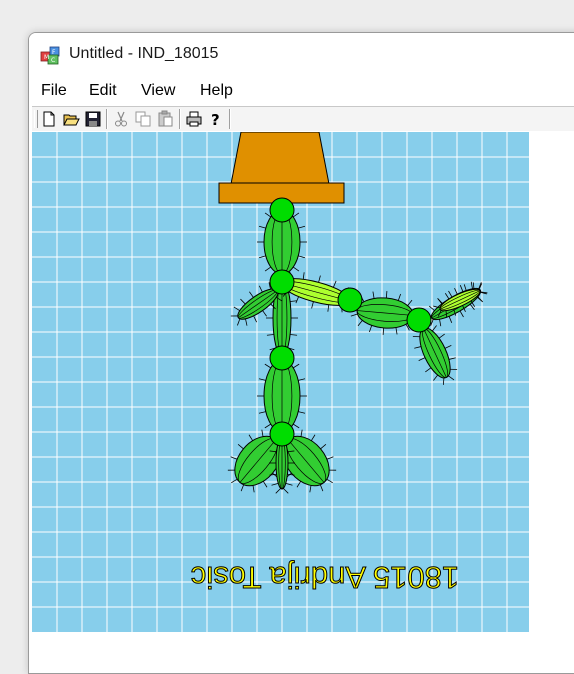  What do you see at coordinates (143, 119) in the screenshot?
I see `copy-icon` at bounding box center [143, 119].